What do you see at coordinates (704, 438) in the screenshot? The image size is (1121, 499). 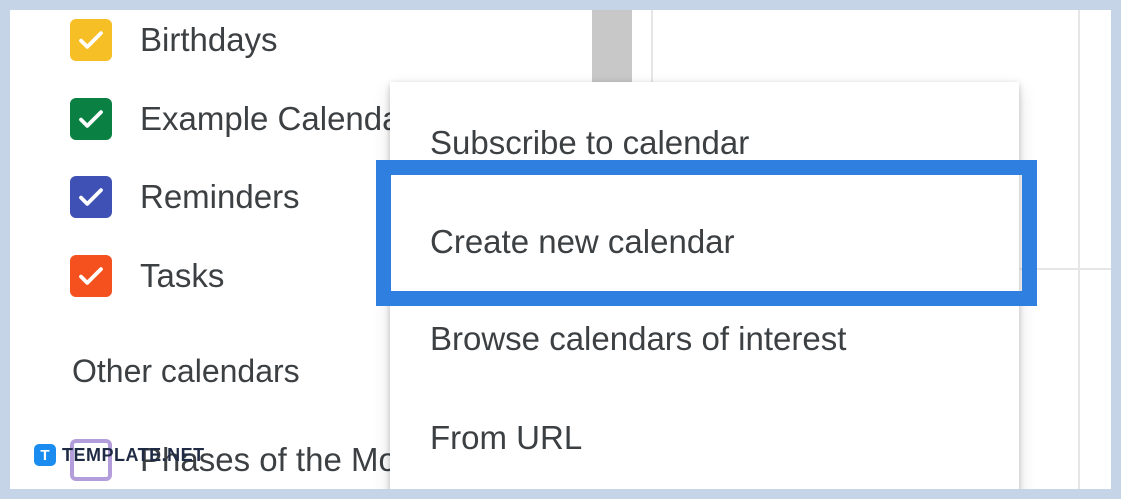 I see `menu-item-from-url: From URL` at bounding box center [704, 438].